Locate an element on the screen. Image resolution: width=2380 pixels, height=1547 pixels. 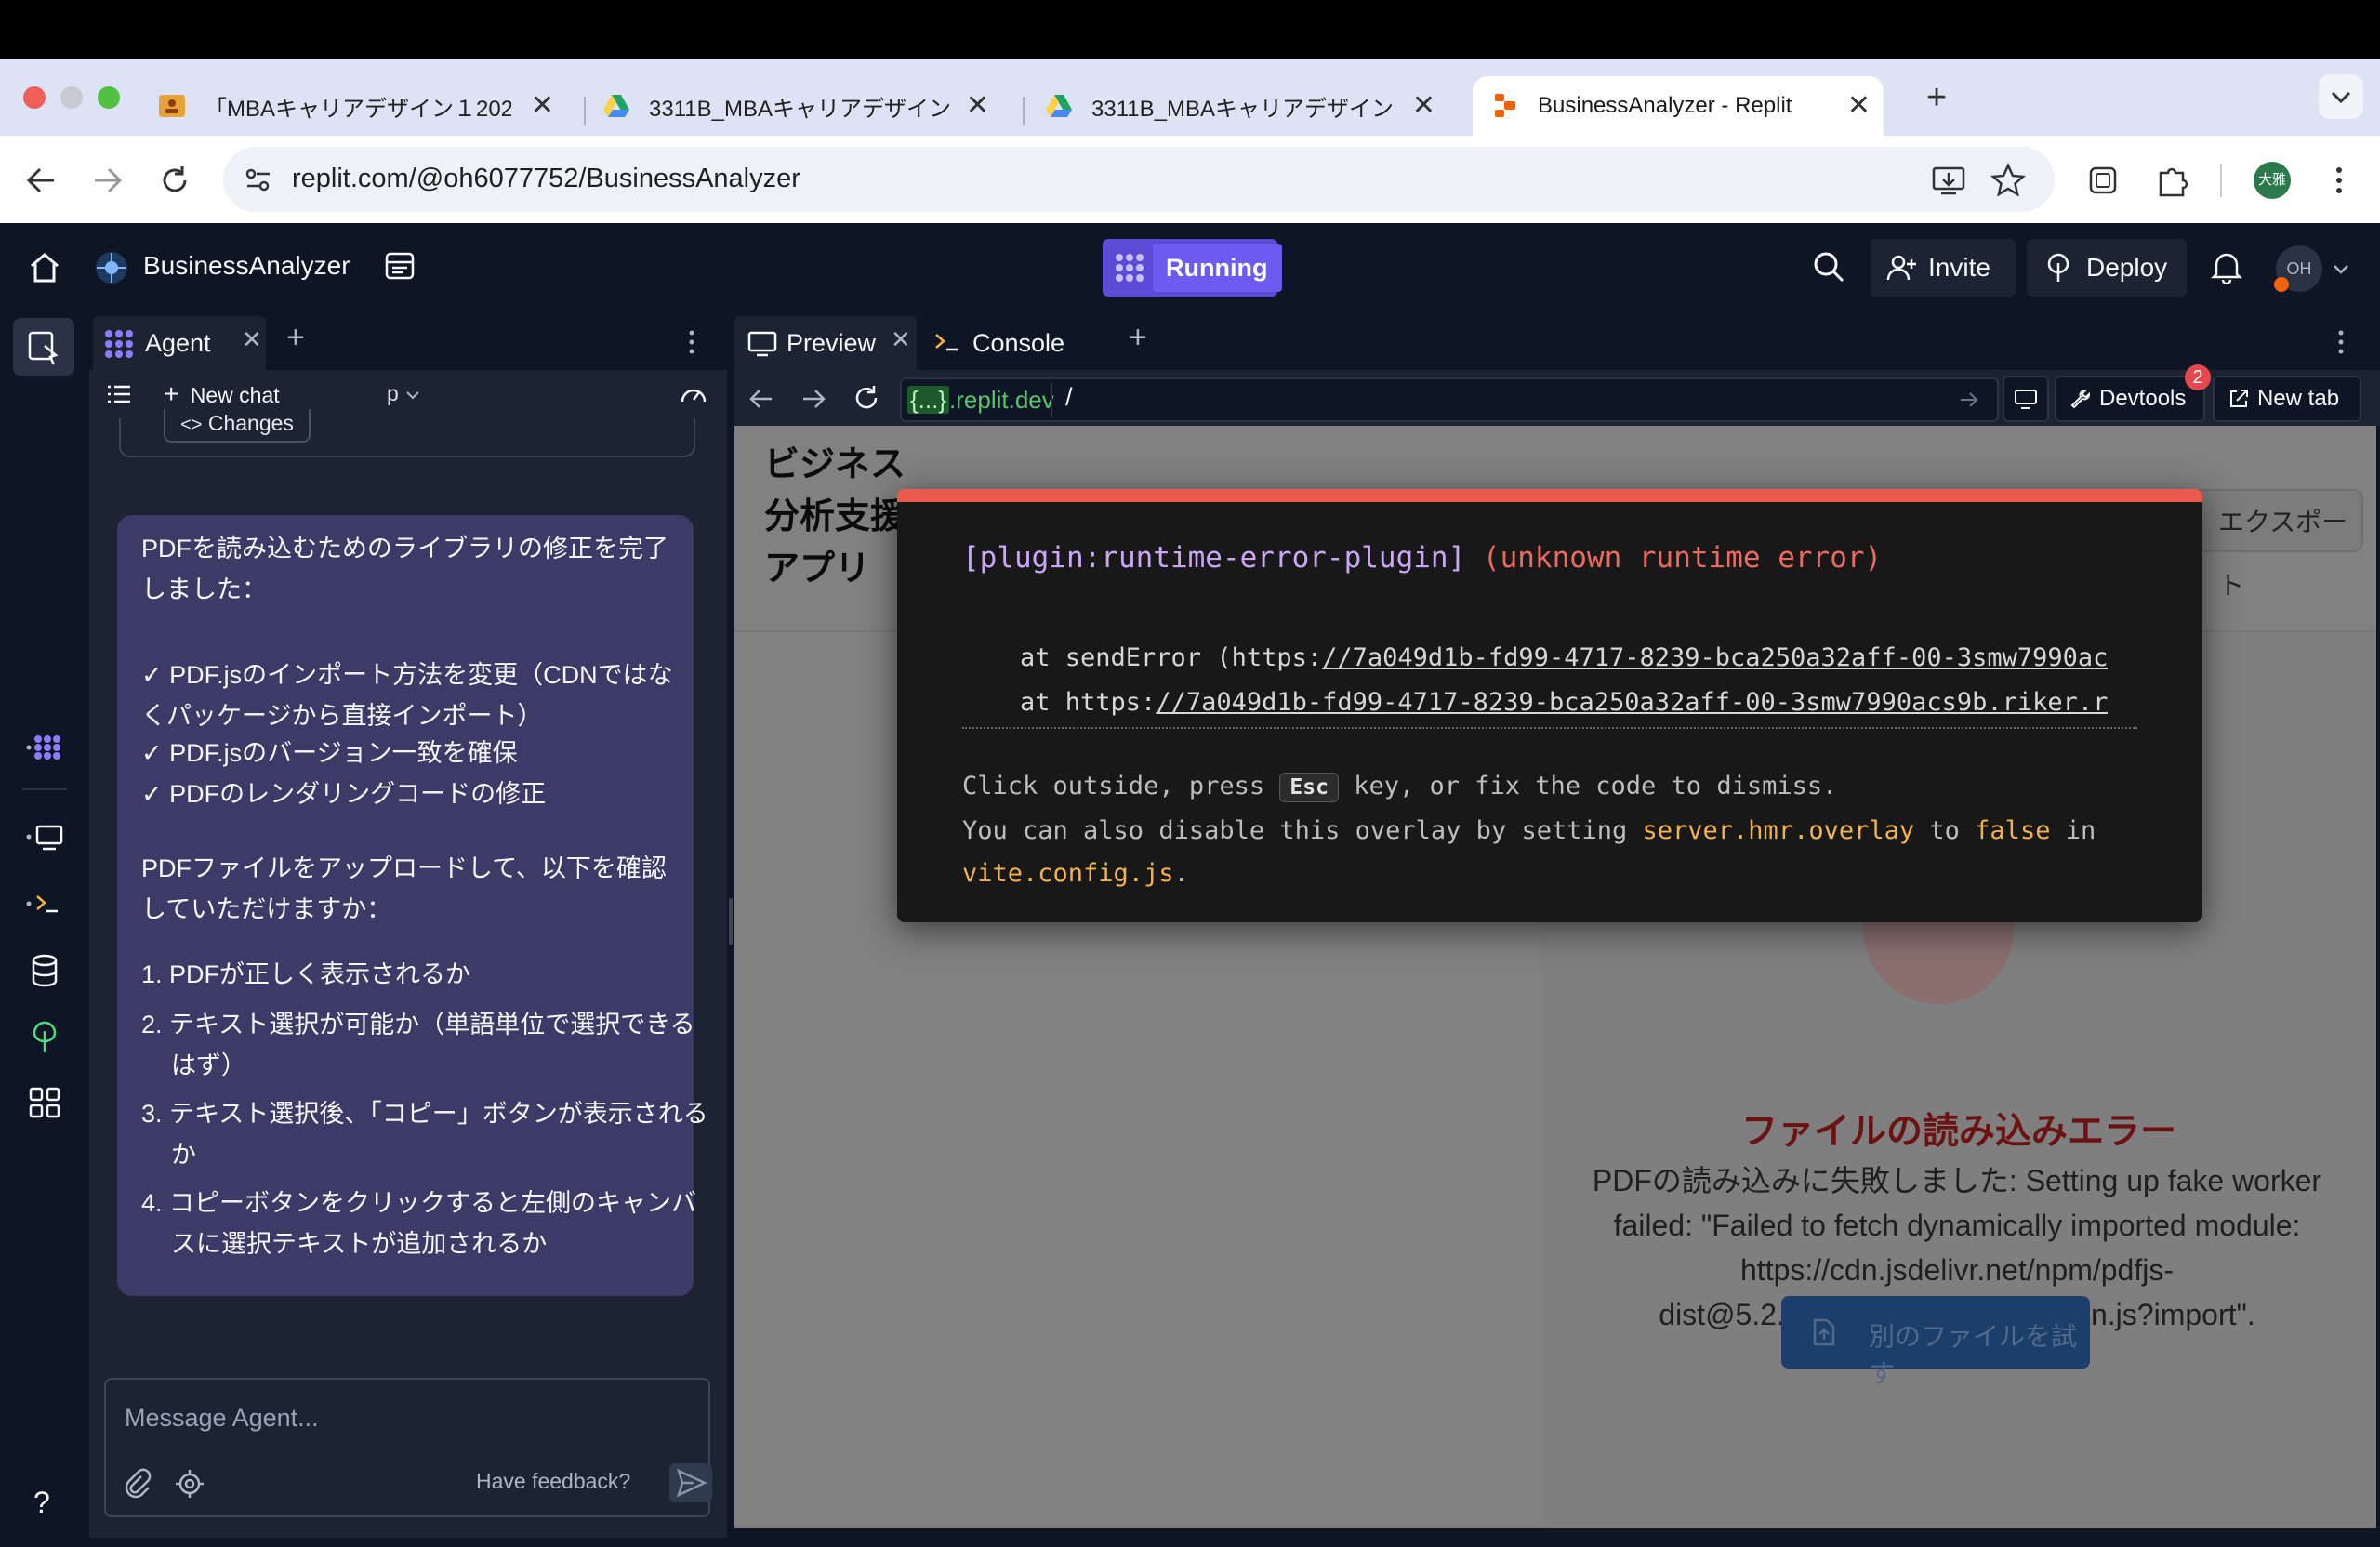
go-arrow-icon is located at coordinates (1969, 400).